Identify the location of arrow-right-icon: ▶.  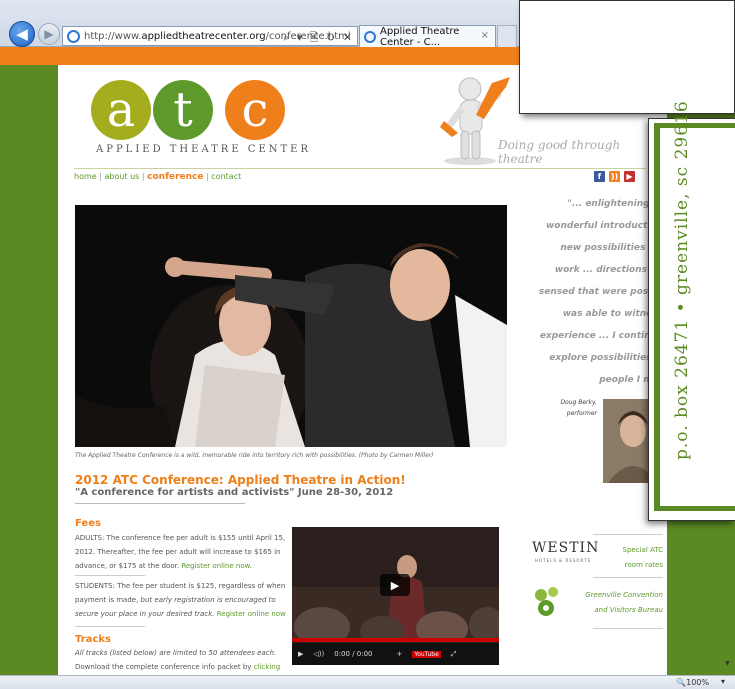
(49, 34).